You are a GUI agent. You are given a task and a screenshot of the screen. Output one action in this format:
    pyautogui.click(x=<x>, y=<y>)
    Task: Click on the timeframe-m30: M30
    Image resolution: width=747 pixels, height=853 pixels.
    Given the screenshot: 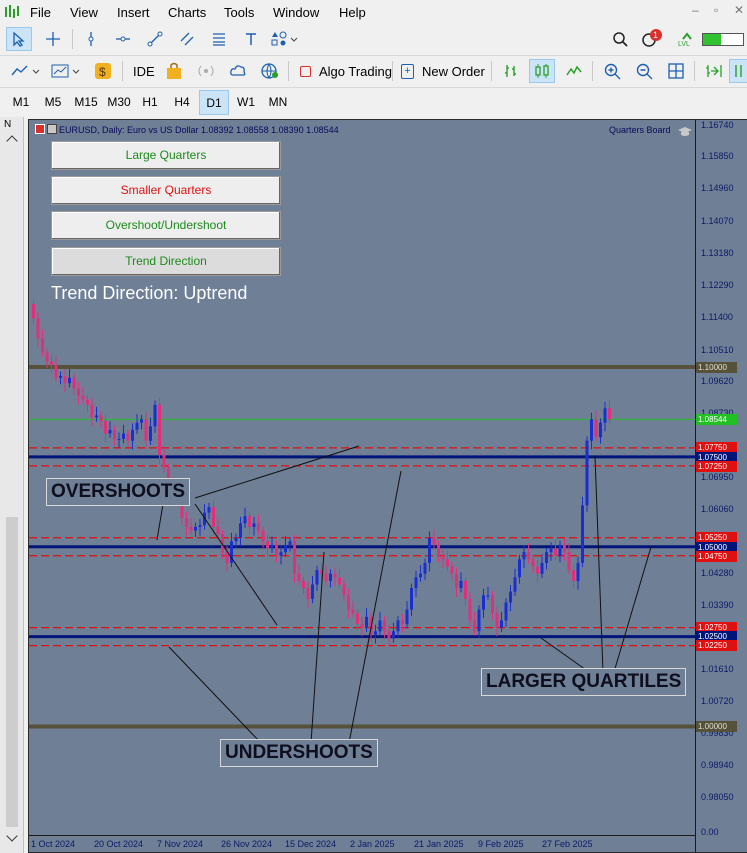 What is the action you would take?
    pyautogui.click(x=119, y=102)
    